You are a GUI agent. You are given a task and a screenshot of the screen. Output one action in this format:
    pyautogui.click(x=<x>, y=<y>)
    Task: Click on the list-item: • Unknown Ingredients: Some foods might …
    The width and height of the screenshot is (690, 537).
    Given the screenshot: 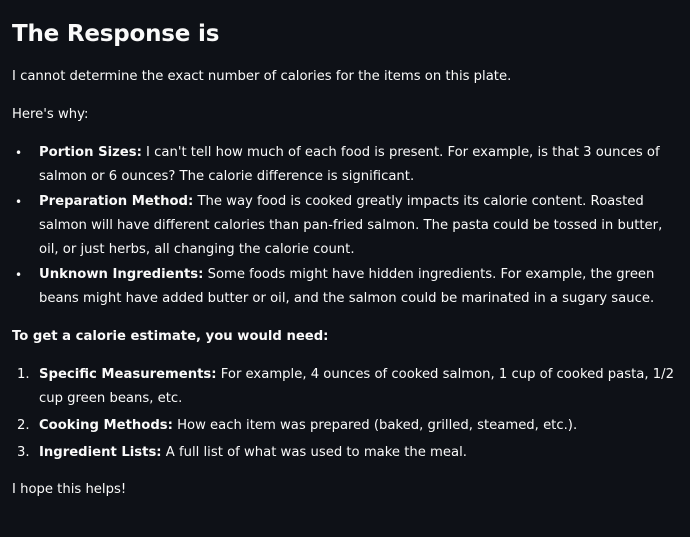 What is the action you would take?
    pyautogui.click(x=346, y=287)
    